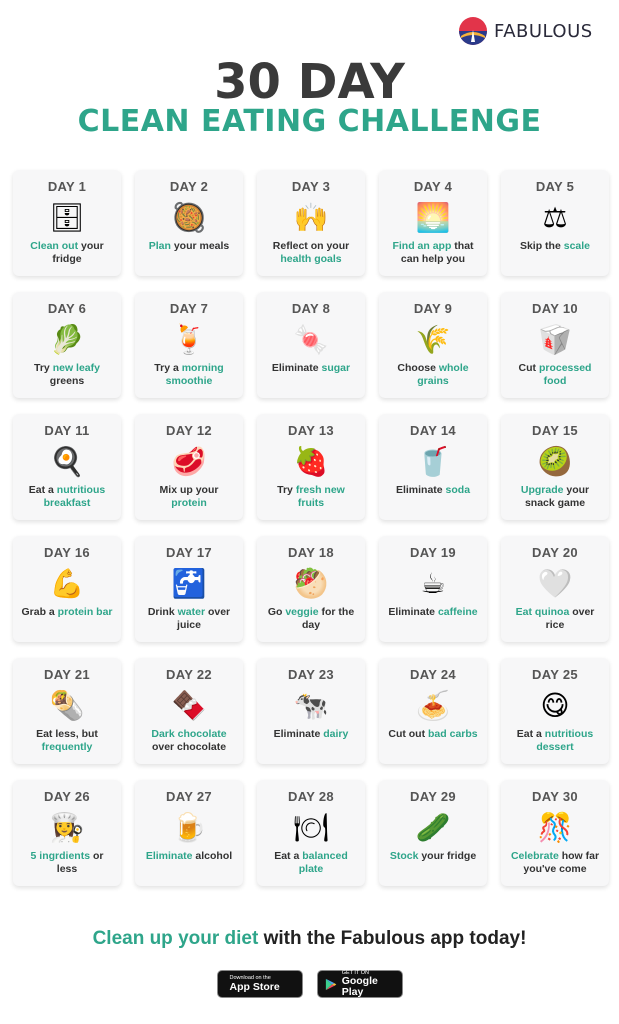  What do you see at coordinates (555, 430) in the screenshot?
I see `day-label: DAY 15` at bounding box center [555, 430].